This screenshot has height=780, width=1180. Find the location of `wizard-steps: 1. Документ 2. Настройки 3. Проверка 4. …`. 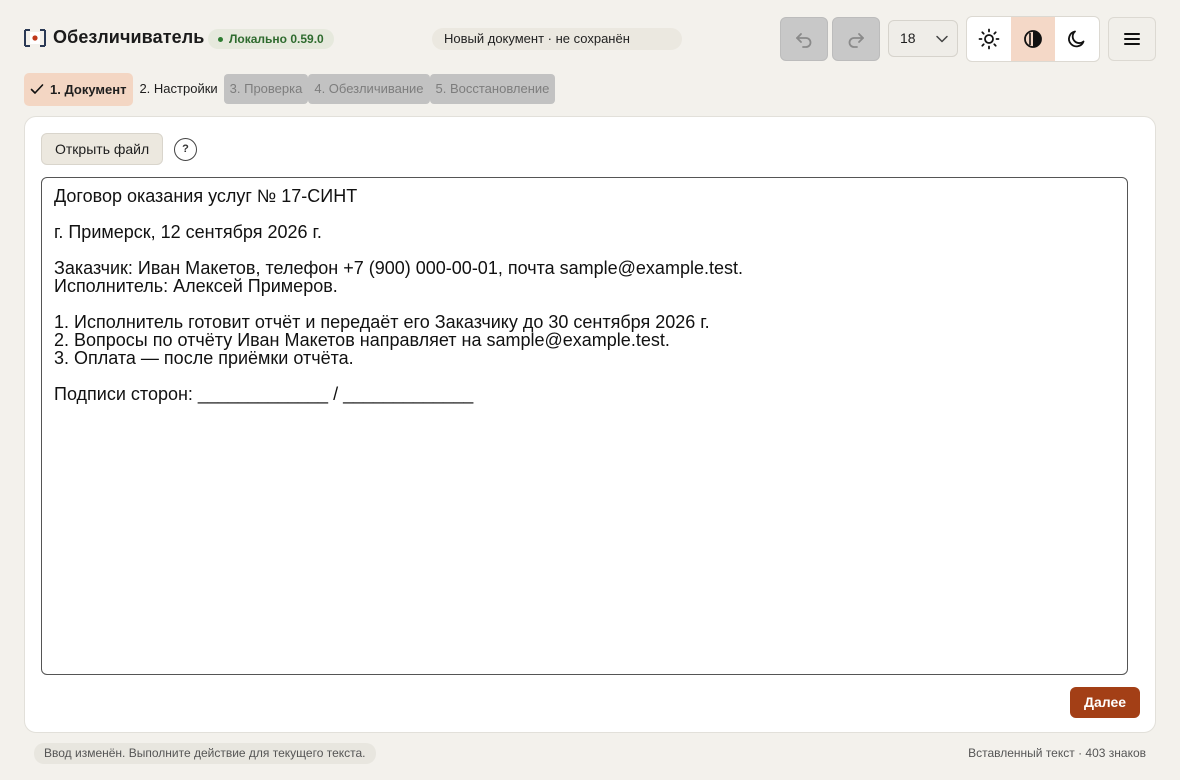

wizard-steps: 1. Документ 2. Настройки 3. Проверка 4. … is located at coordinates (290, 89).